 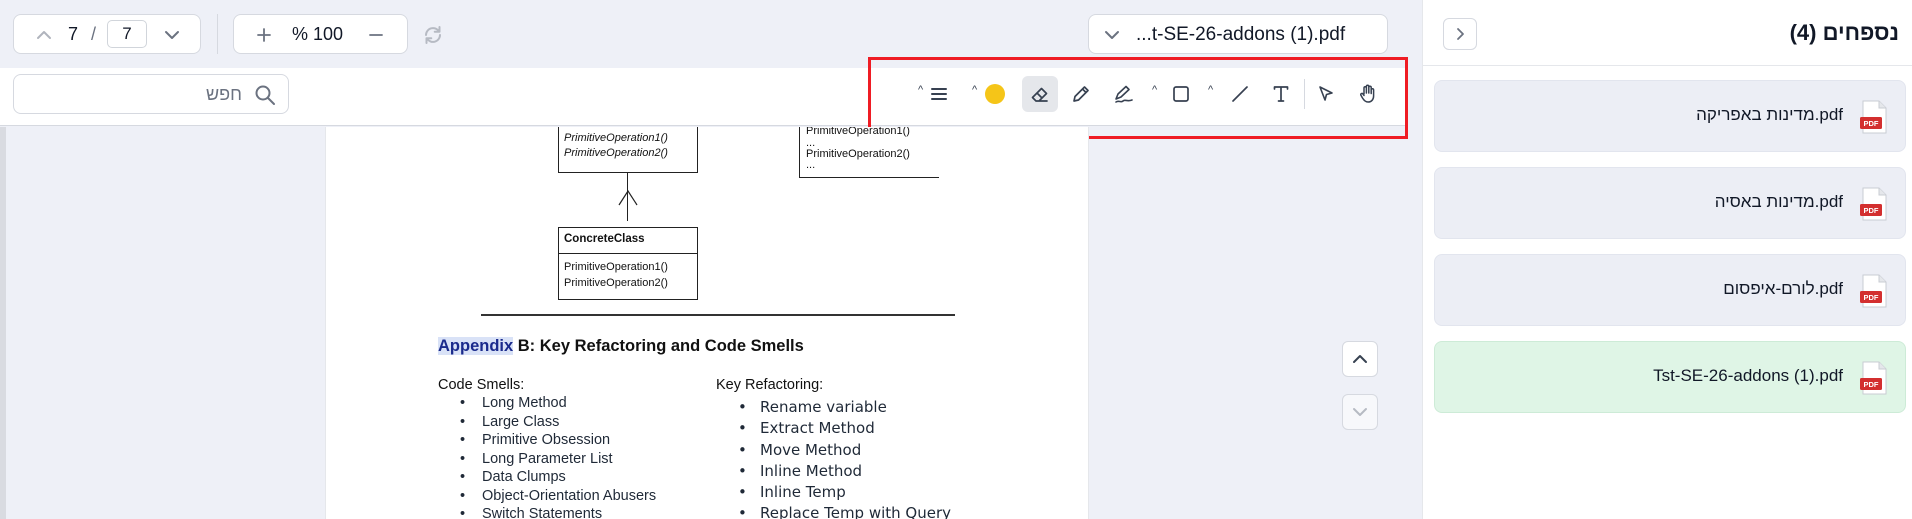 I want to click on list-item: Extract Method, so click(x=833, y=429).